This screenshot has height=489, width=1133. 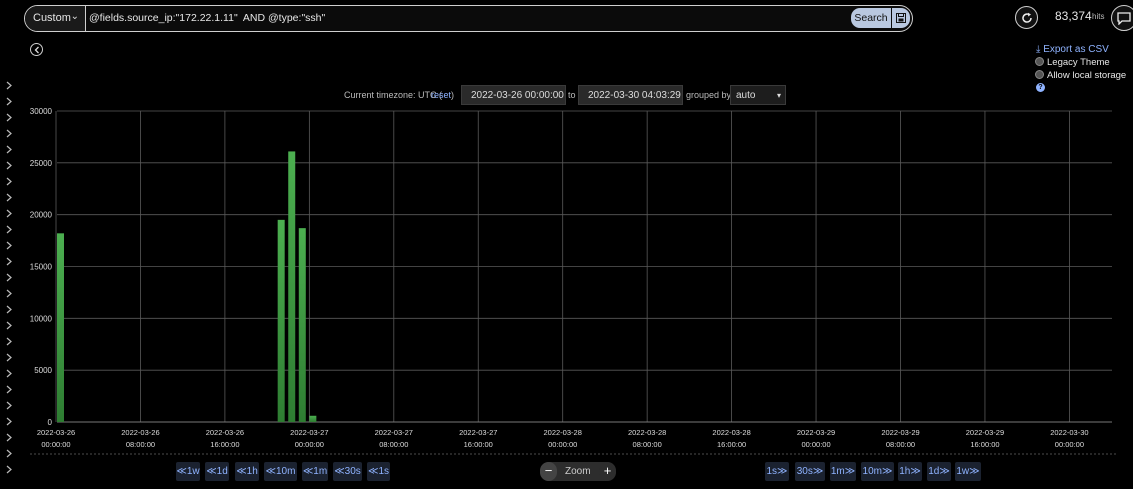 What do you see at coordinates (777, 471) in the screenshot?
I see `nav-forward-button: 1s≫` at bounding box center [777, 471].